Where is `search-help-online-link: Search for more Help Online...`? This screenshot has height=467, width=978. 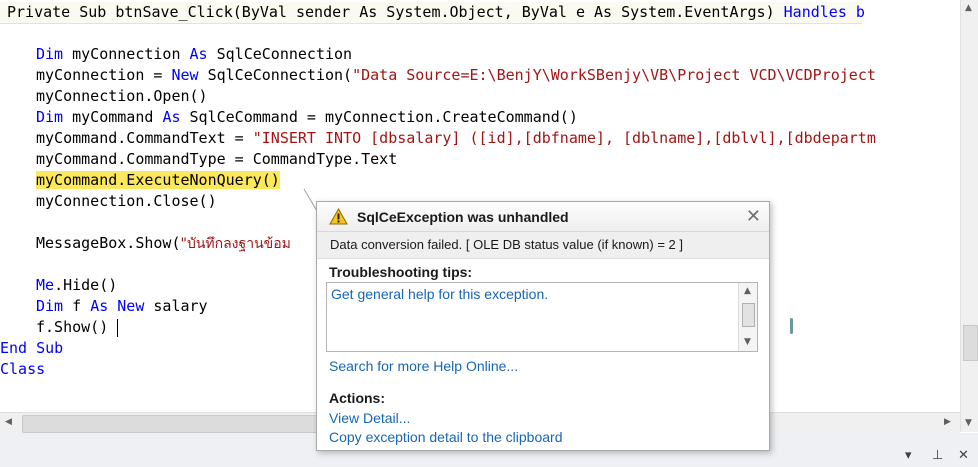 search-help-online-link: Search for more Help Online... is located at coordinates (423, 366).